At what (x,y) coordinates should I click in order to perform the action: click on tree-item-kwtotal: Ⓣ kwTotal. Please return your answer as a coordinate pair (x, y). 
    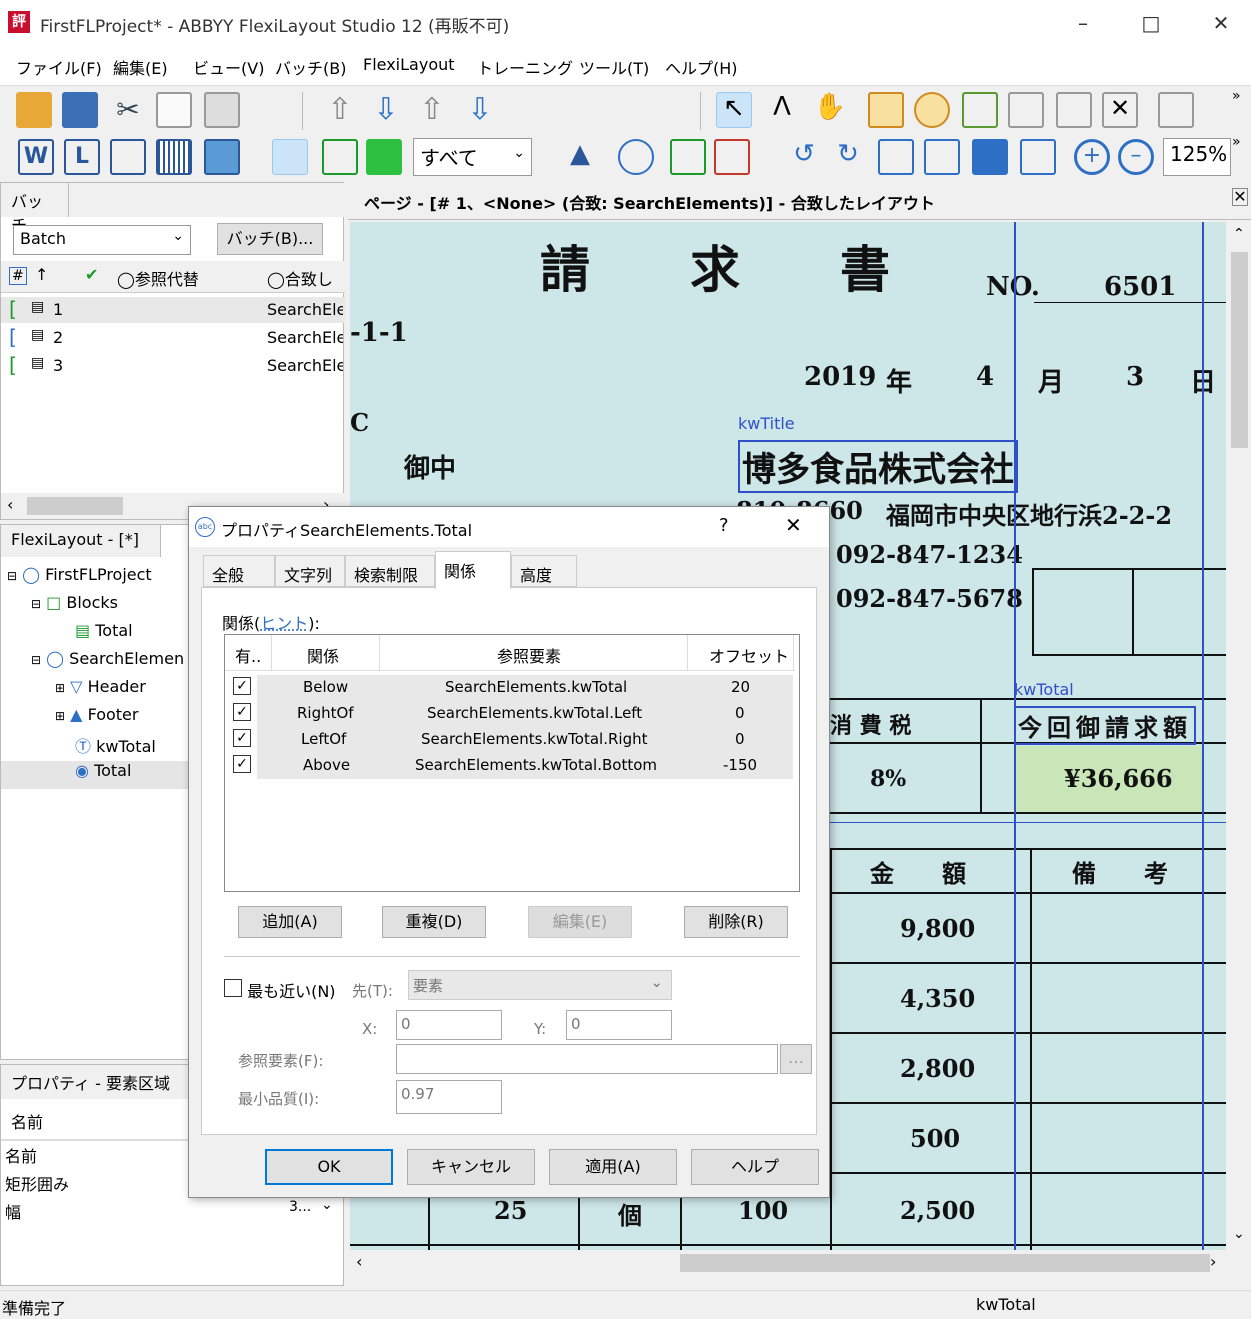
    Looking at the image, I should click on (115, 745).